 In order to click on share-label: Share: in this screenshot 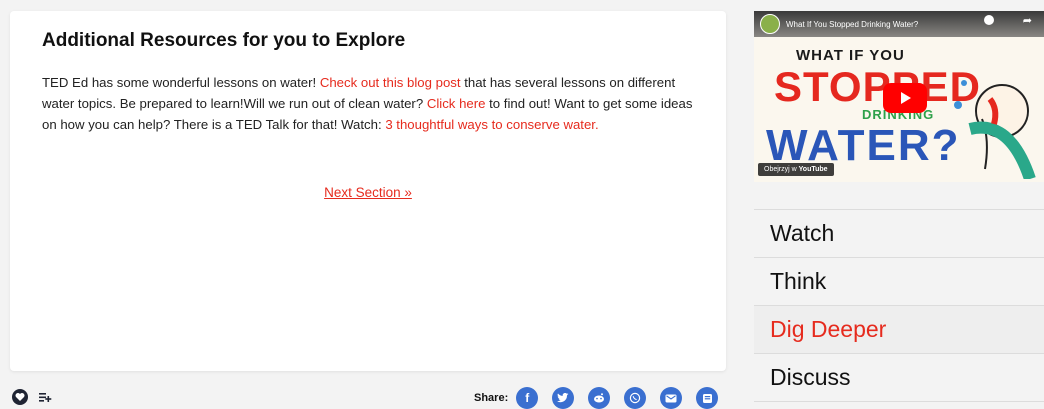, I will do `click(491, 398)`.